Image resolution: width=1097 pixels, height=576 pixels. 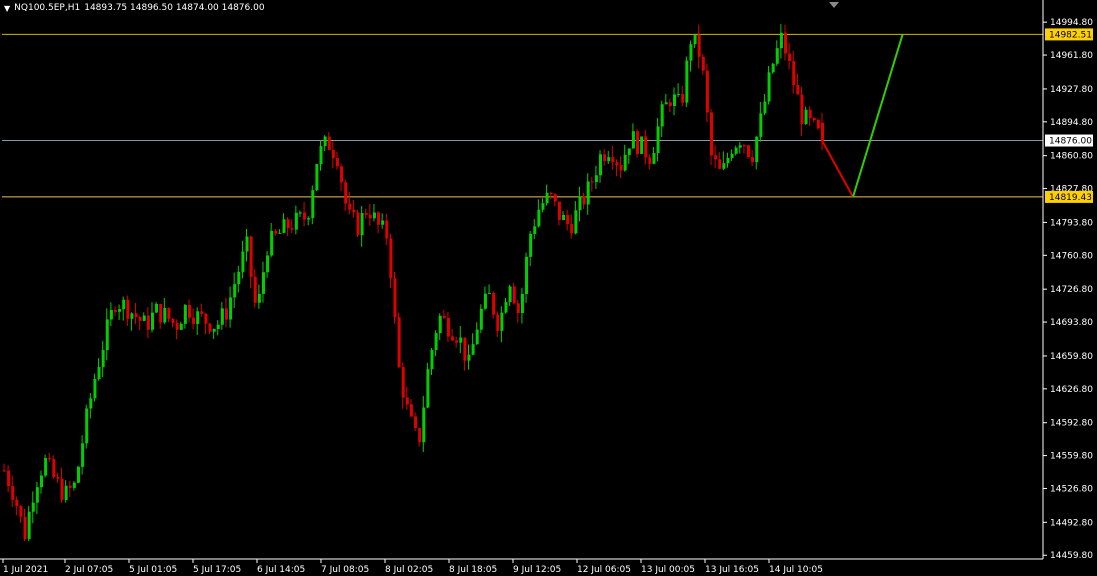 I want to click on time-tick-label: 9 Jul 12:05, so click(x=537, y=570).